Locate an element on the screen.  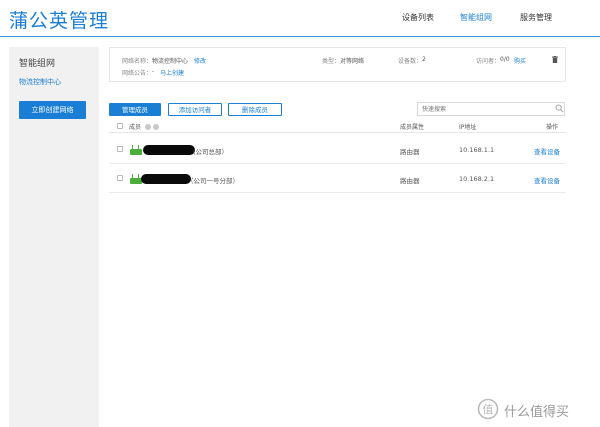
visitor-value: 0/0 is located at coordinates (505, 59).